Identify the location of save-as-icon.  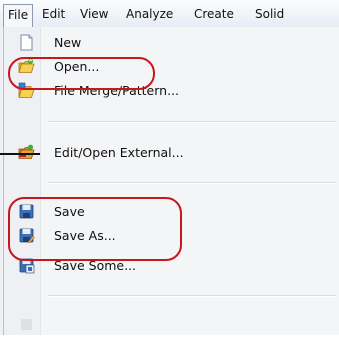
(26, 235).